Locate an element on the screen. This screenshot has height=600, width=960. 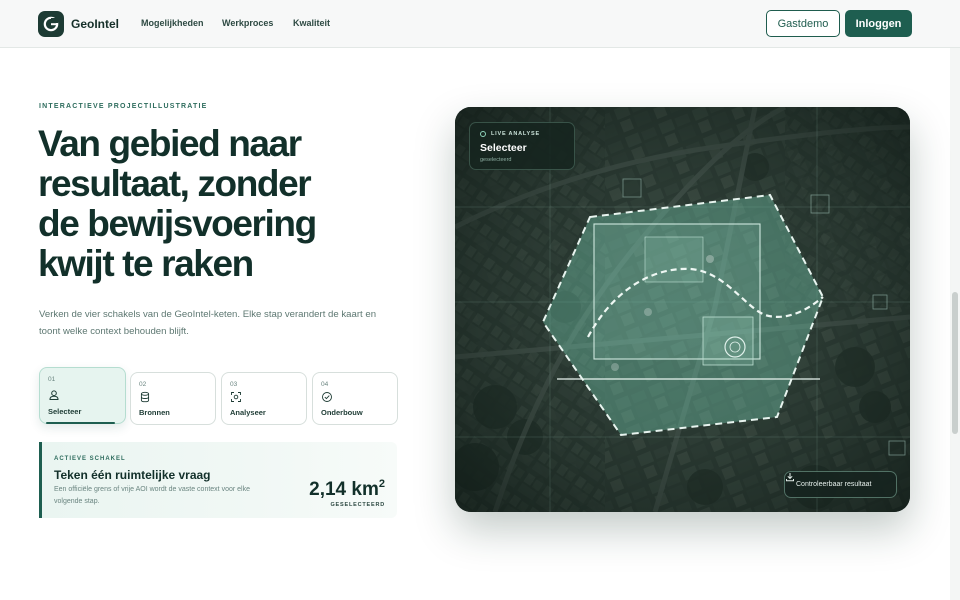
step-card-onderbouw: 04 Onderbouw is located at coordinates (355, 398).